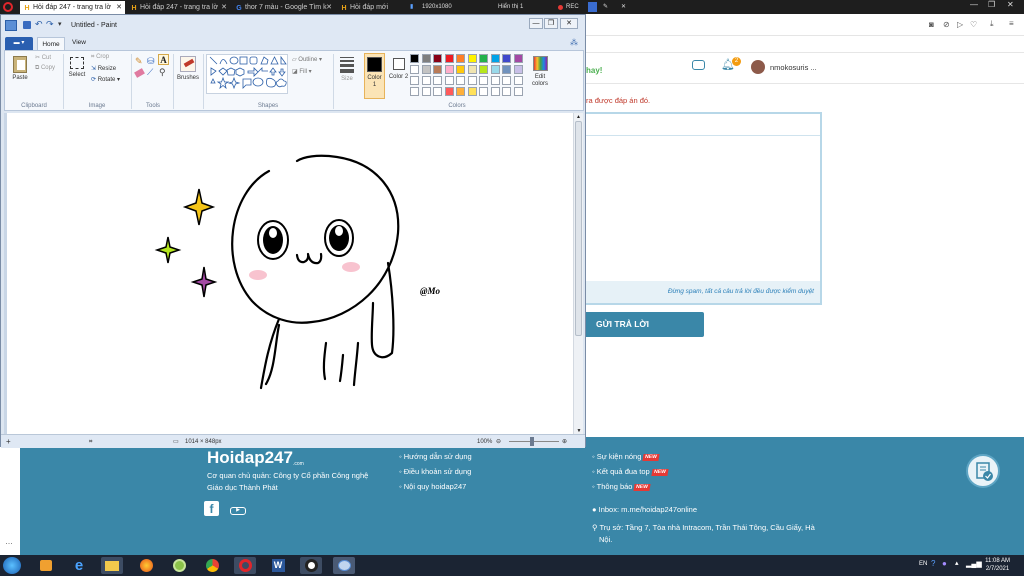  What do you see at coordinates (498, 442) in the screenshot?
I see `zoom-out-icon: ⊖` at bounding box center [498, 442].